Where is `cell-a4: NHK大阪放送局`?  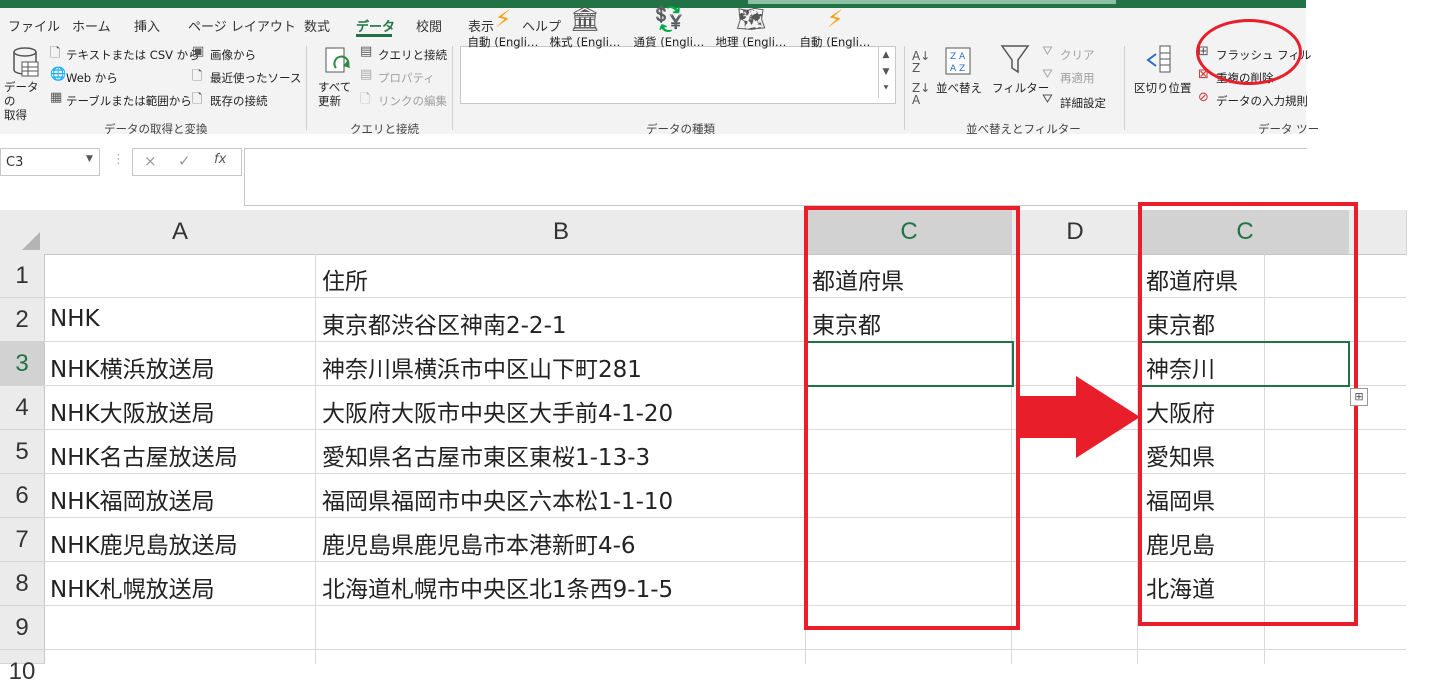
cell-a4: NHK大阪放送局 is located at coordinates (132, 411).